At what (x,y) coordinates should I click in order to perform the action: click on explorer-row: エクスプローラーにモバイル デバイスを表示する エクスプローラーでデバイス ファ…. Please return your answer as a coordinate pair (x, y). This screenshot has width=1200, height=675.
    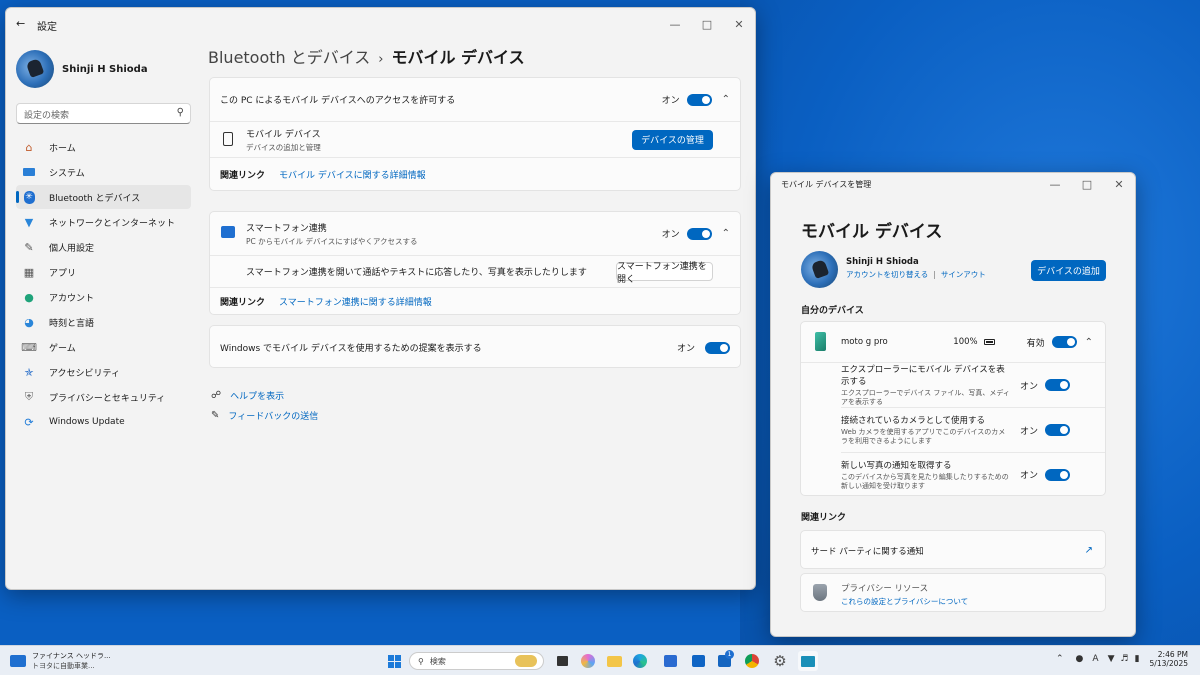
    Looking at the image, I should click on (953, 385).